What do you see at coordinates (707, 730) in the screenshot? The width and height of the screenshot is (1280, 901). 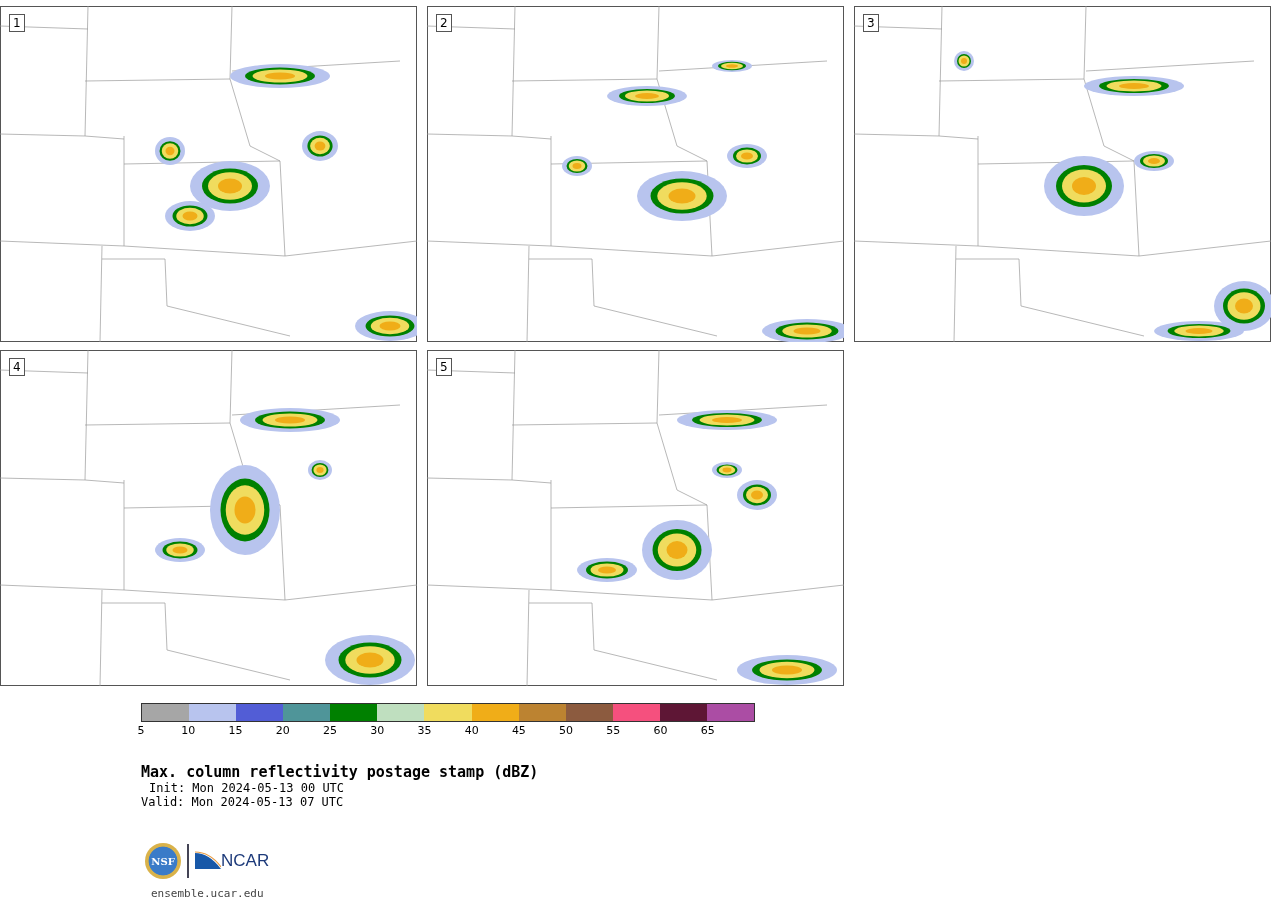 I see `tick-label: 65` at bounding box center [707, 730].